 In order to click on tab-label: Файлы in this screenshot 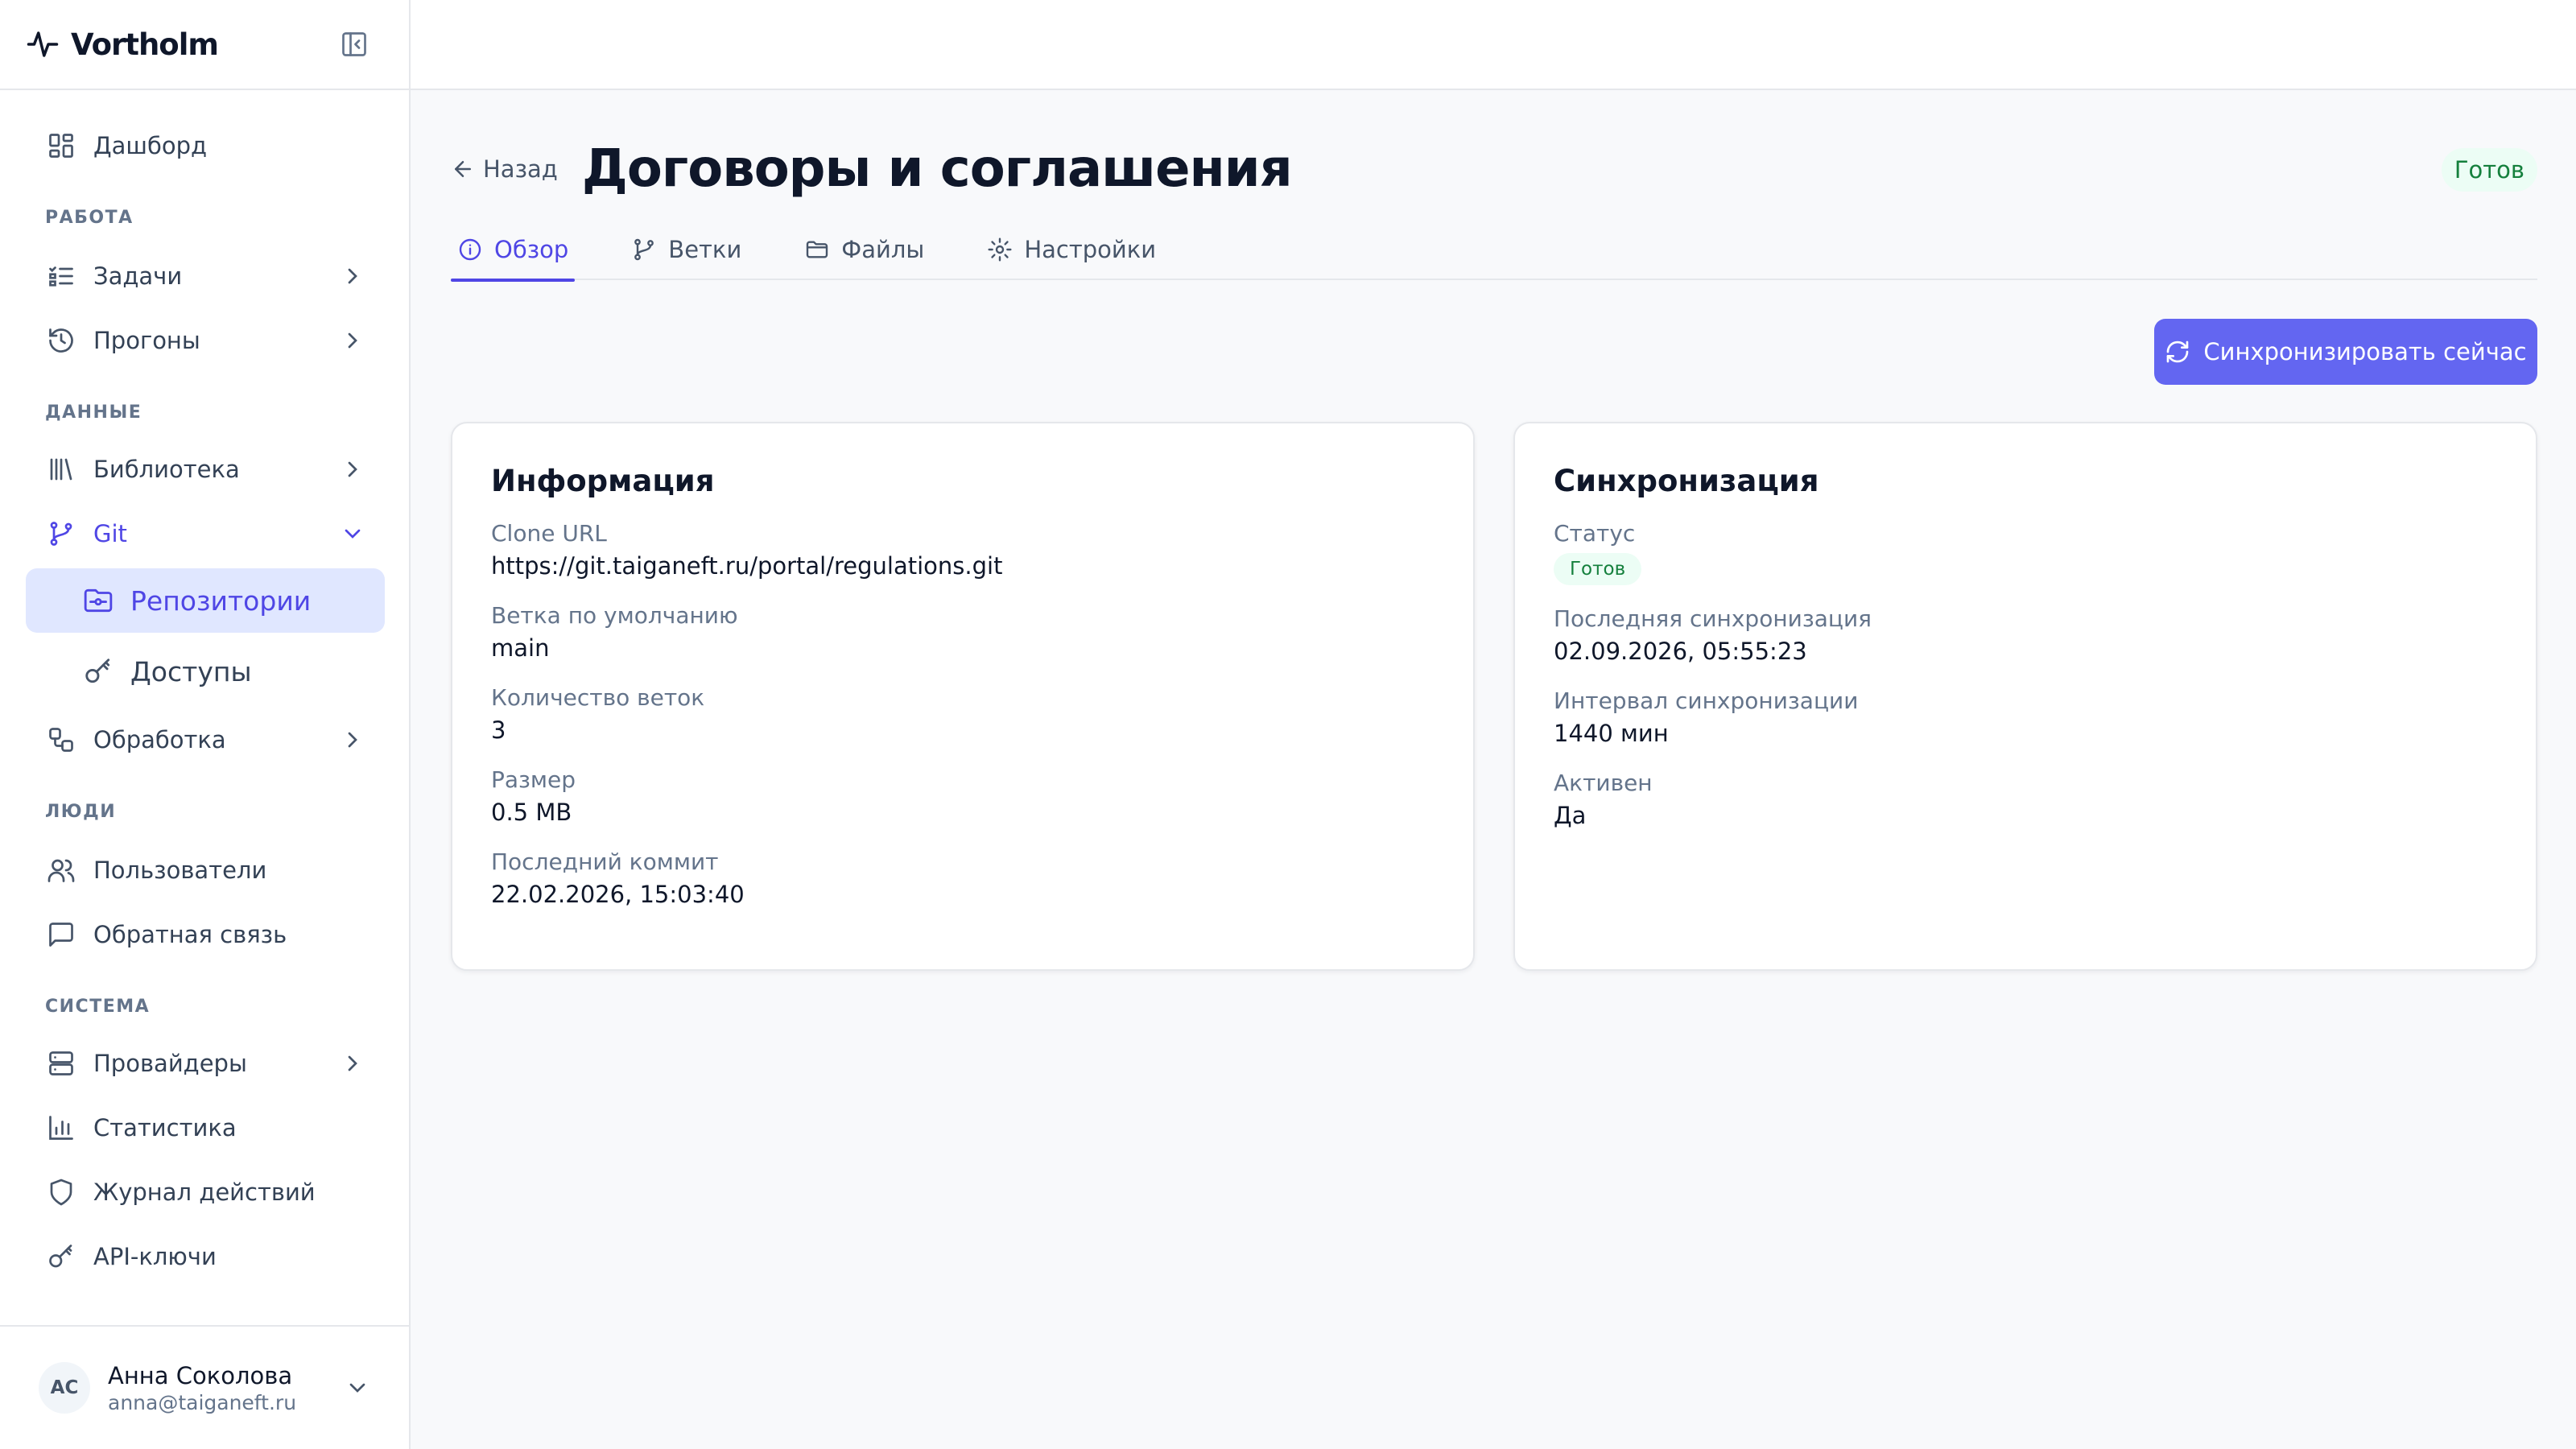, I will do `click(883, 249)`.